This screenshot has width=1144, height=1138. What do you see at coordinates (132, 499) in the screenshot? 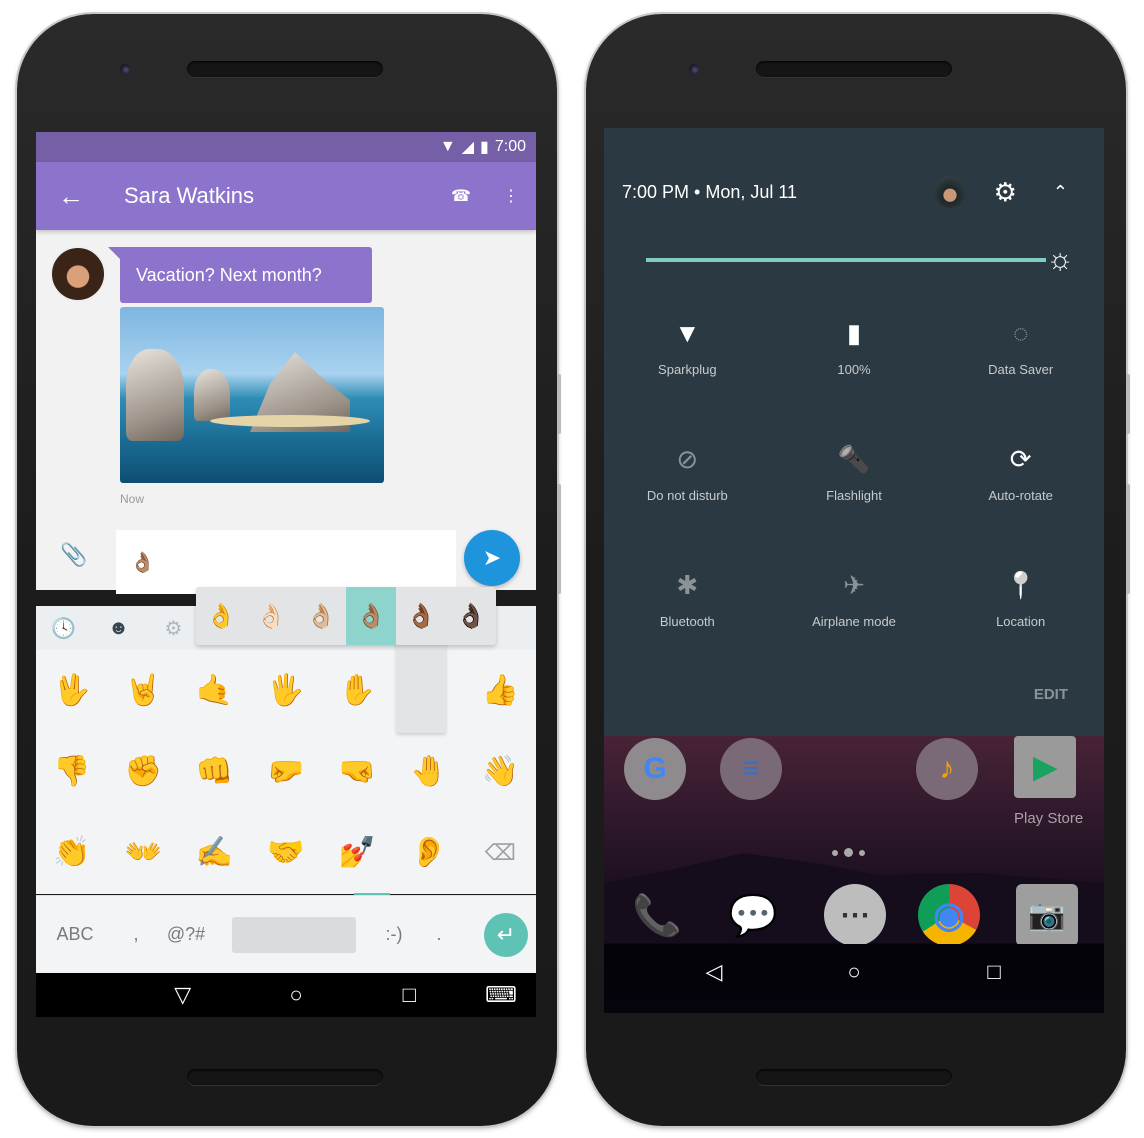
I see `message-timestamp: Now` at bounding box center [132, 499].